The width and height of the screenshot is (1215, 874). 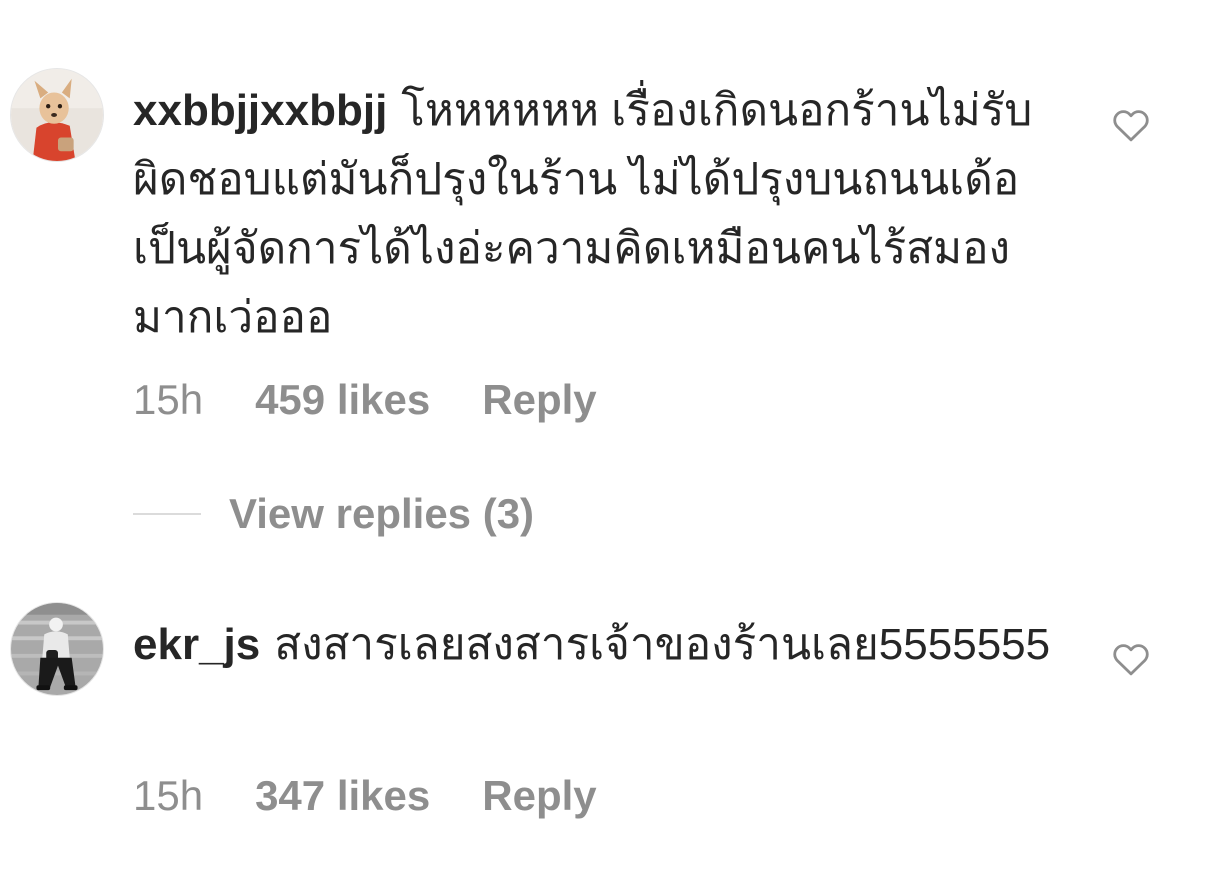 I want to click on comment-meta: 15h 459 likes Reply, so click(x=365, y=400).